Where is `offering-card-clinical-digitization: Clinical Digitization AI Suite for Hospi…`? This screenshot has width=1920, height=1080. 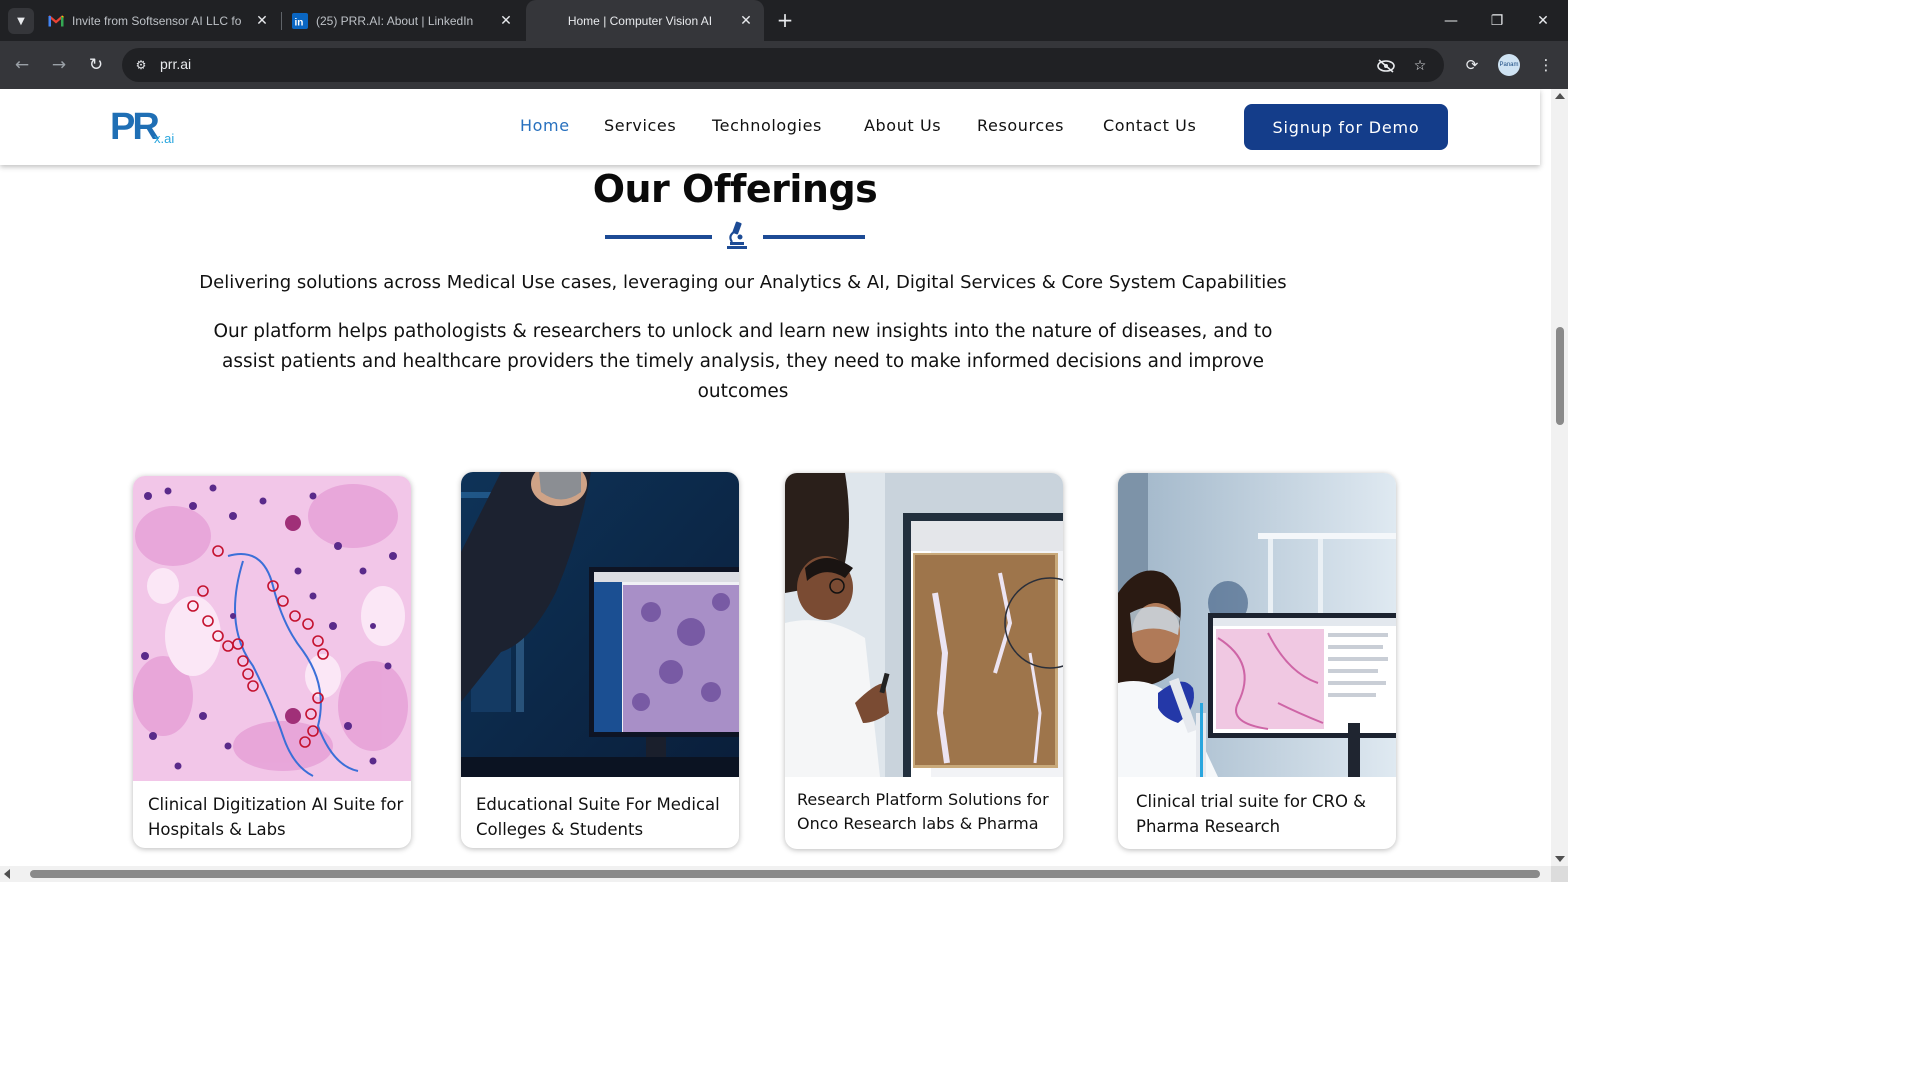
offering-card-clinical-digitization: Clinical Digitization AI Suite for Hospi… is located at coordinates (272, 662).